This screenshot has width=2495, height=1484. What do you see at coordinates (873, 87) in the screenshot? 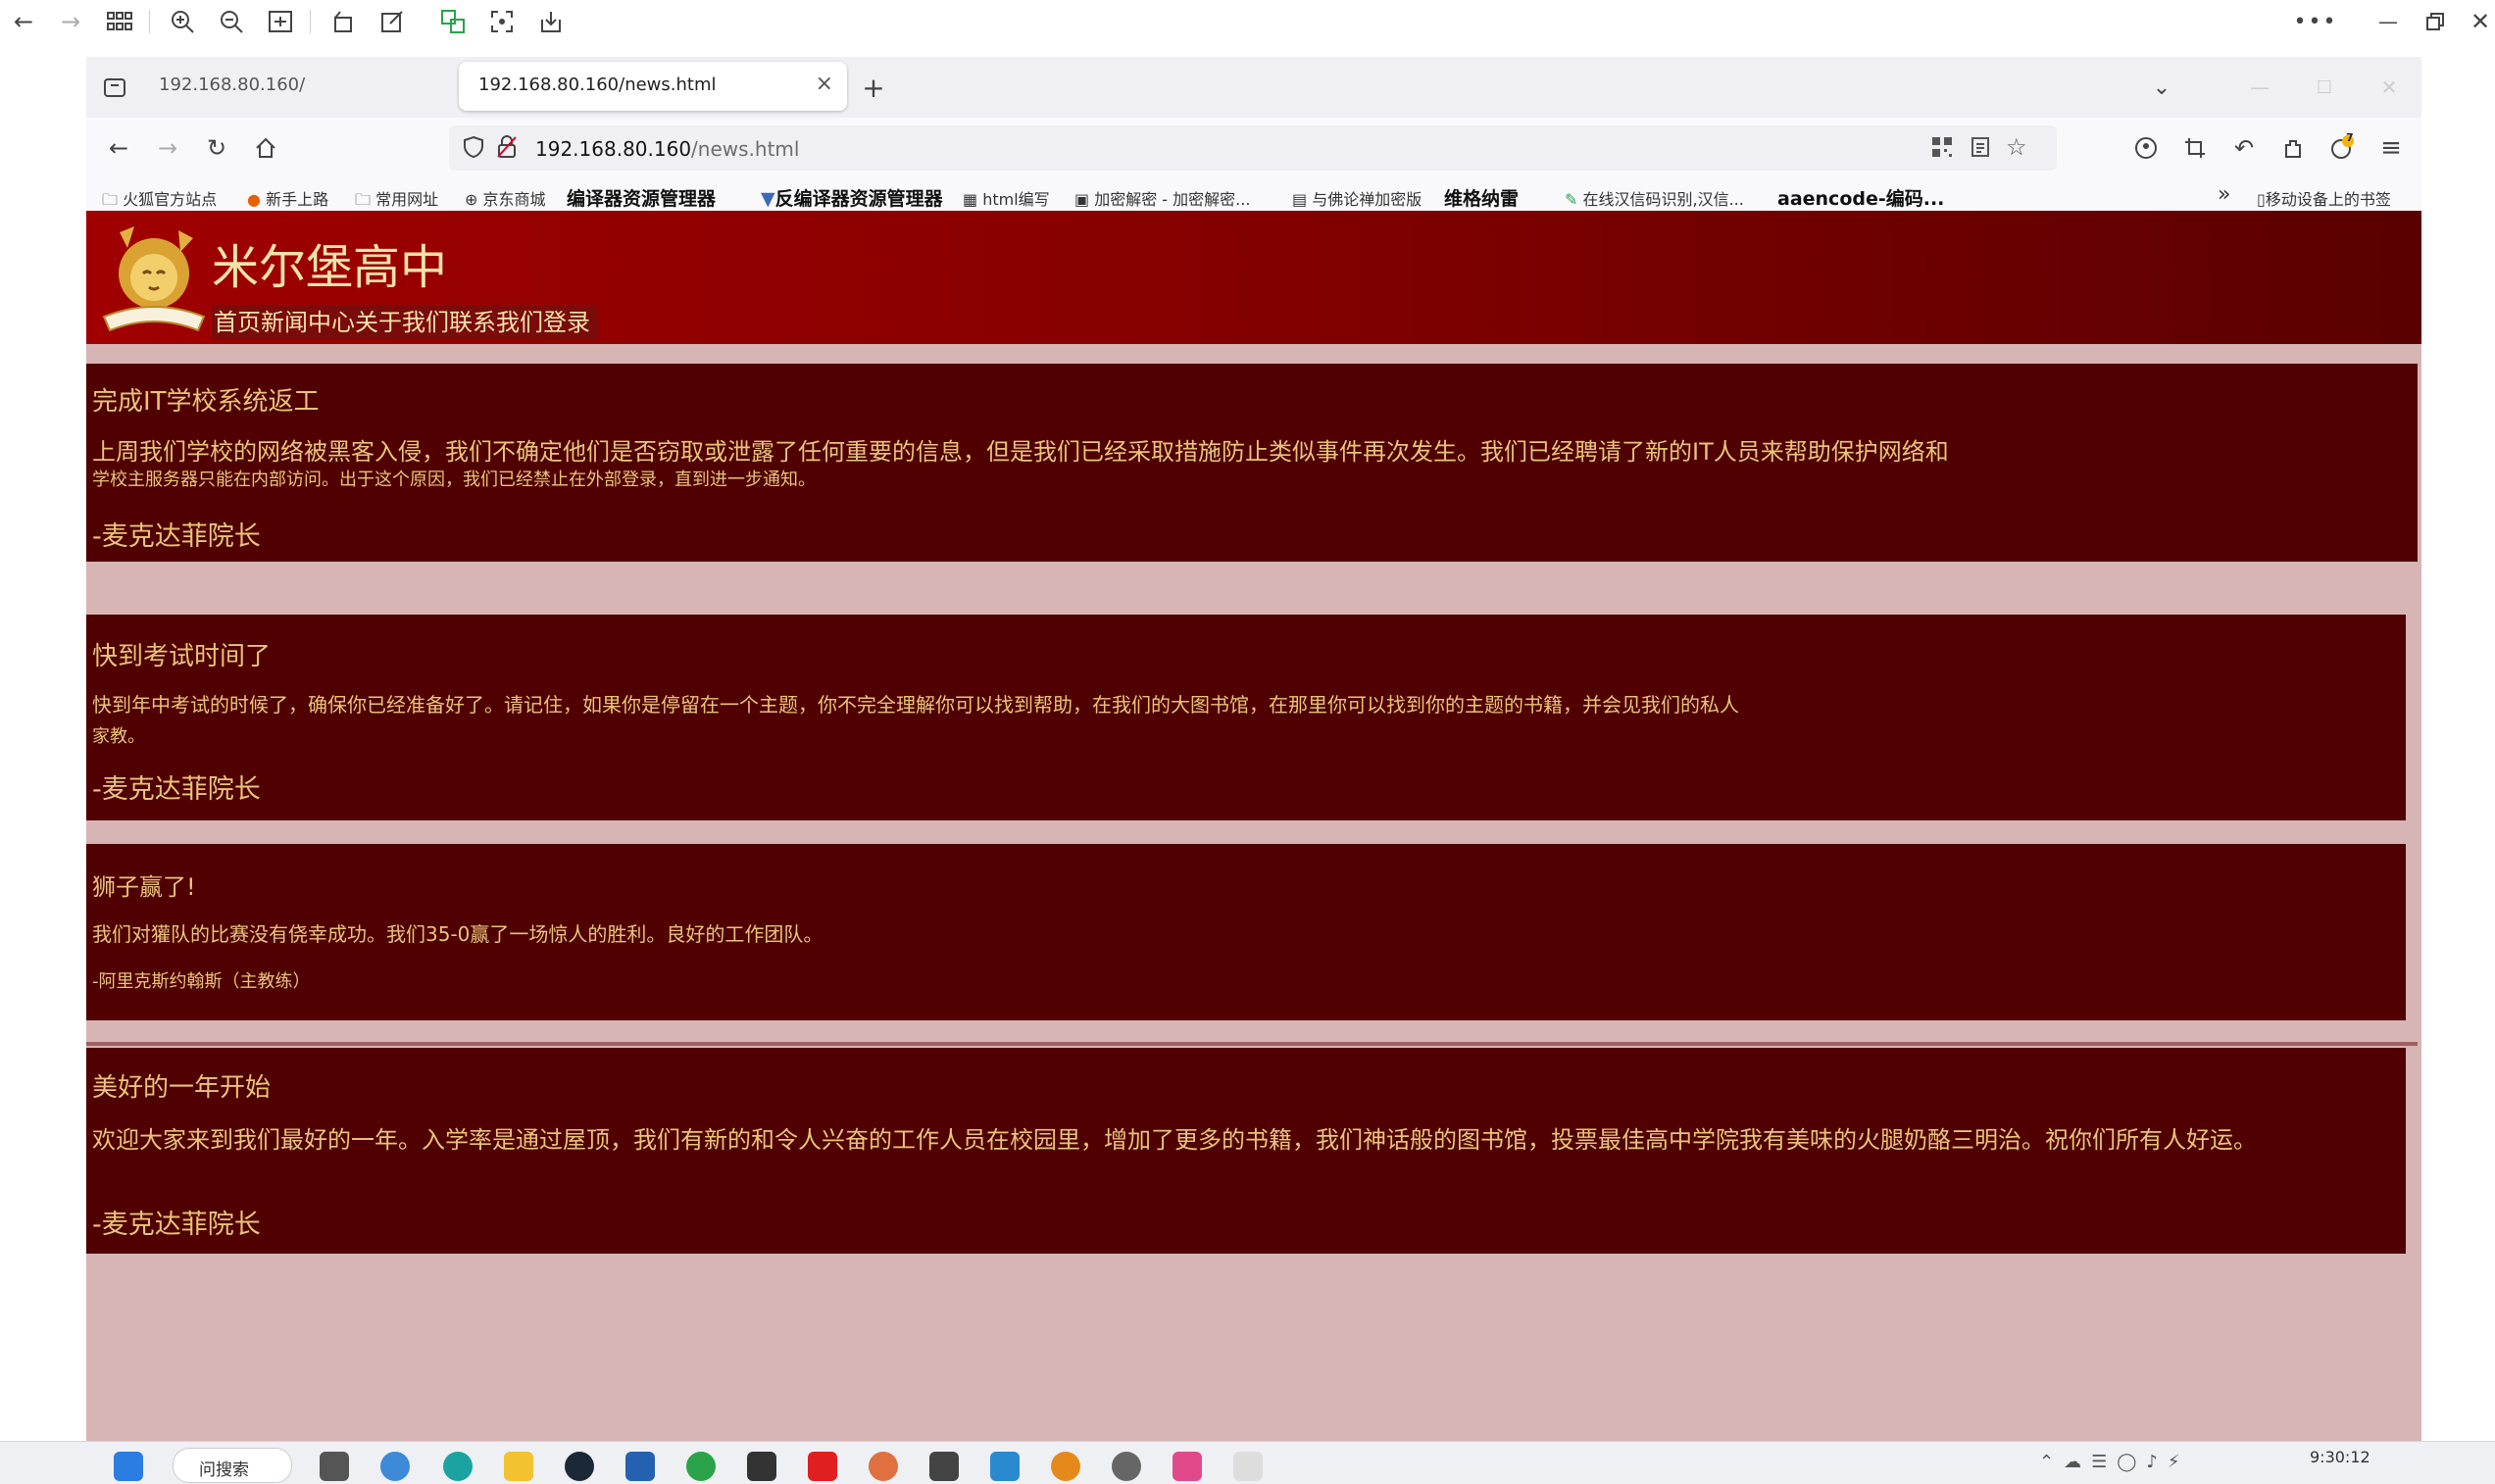
I see `new-tab-icon: +` at bounding box center [873, 87].